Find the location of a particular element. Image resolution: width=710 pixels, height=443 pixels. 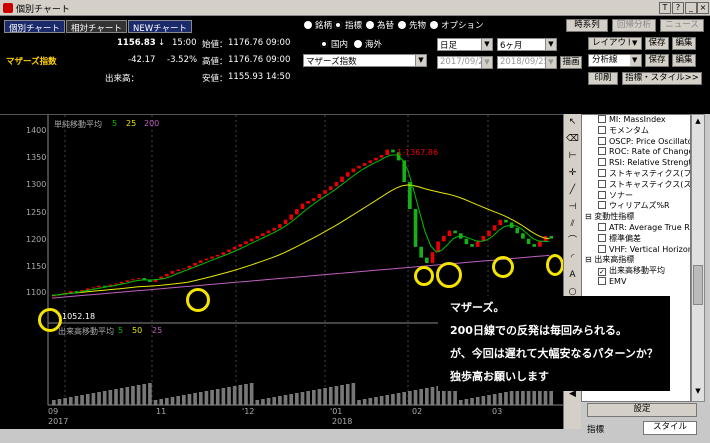

draw-button: 描画 is located at coordinates (571, 62).